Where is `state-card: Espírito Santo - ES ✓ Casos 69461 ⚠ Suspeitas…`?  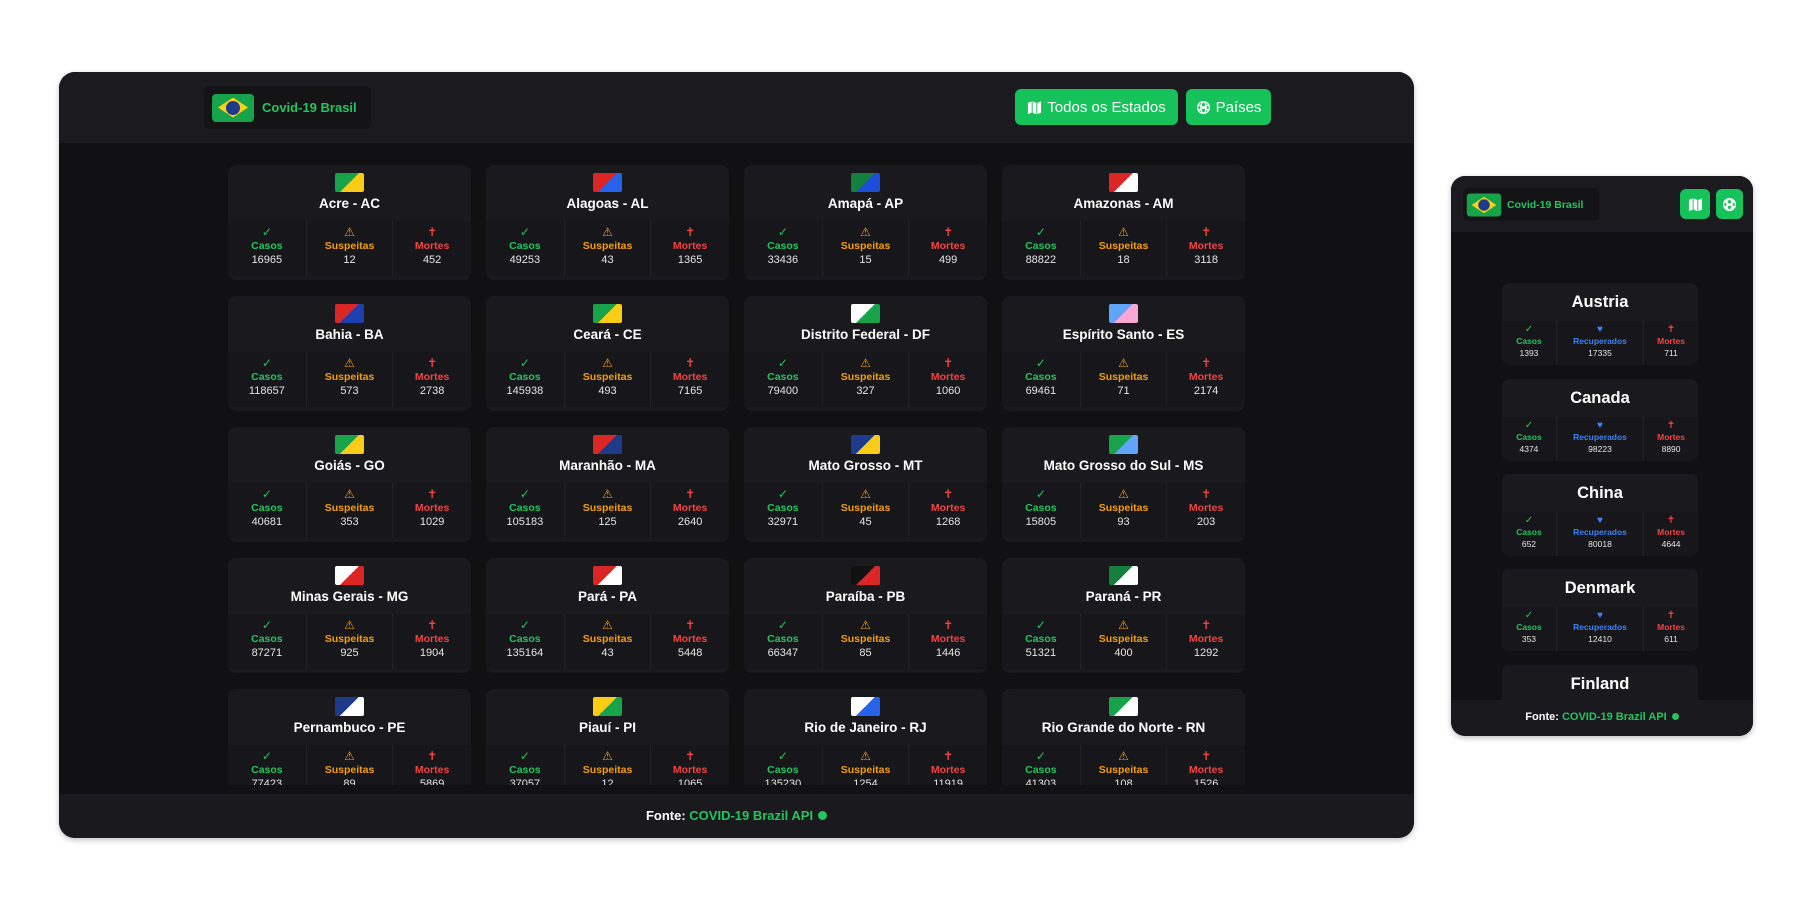
state-card: Espírito Santo - ES ✓ Casos 69461 ⚠ Suspeitas… is located at coordinates (1123, 353).